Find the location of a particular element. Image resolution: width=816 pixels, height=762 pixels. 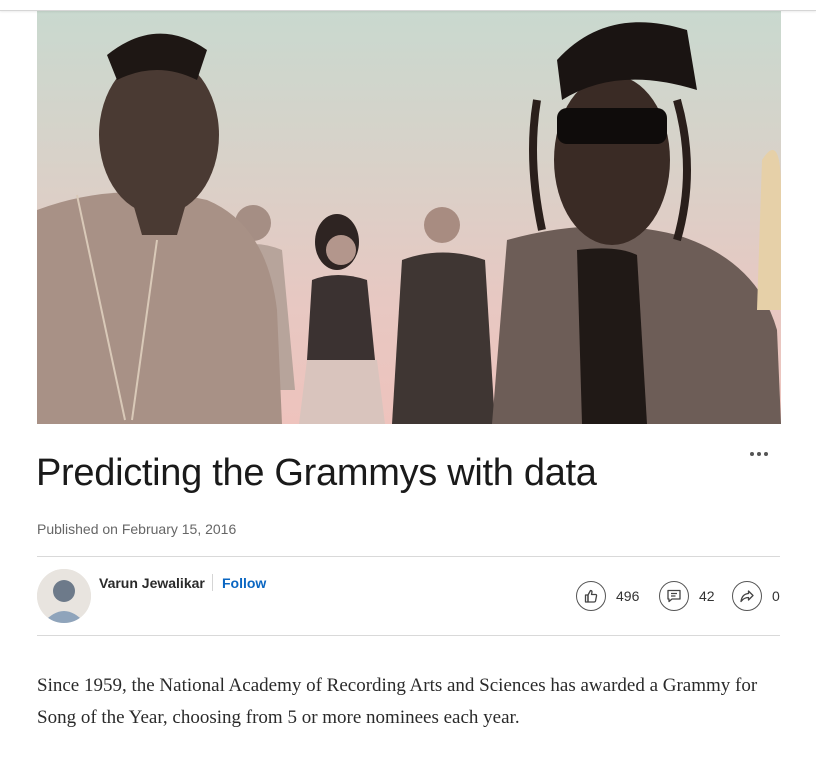

author-separator is located at coordinates (212, 582).